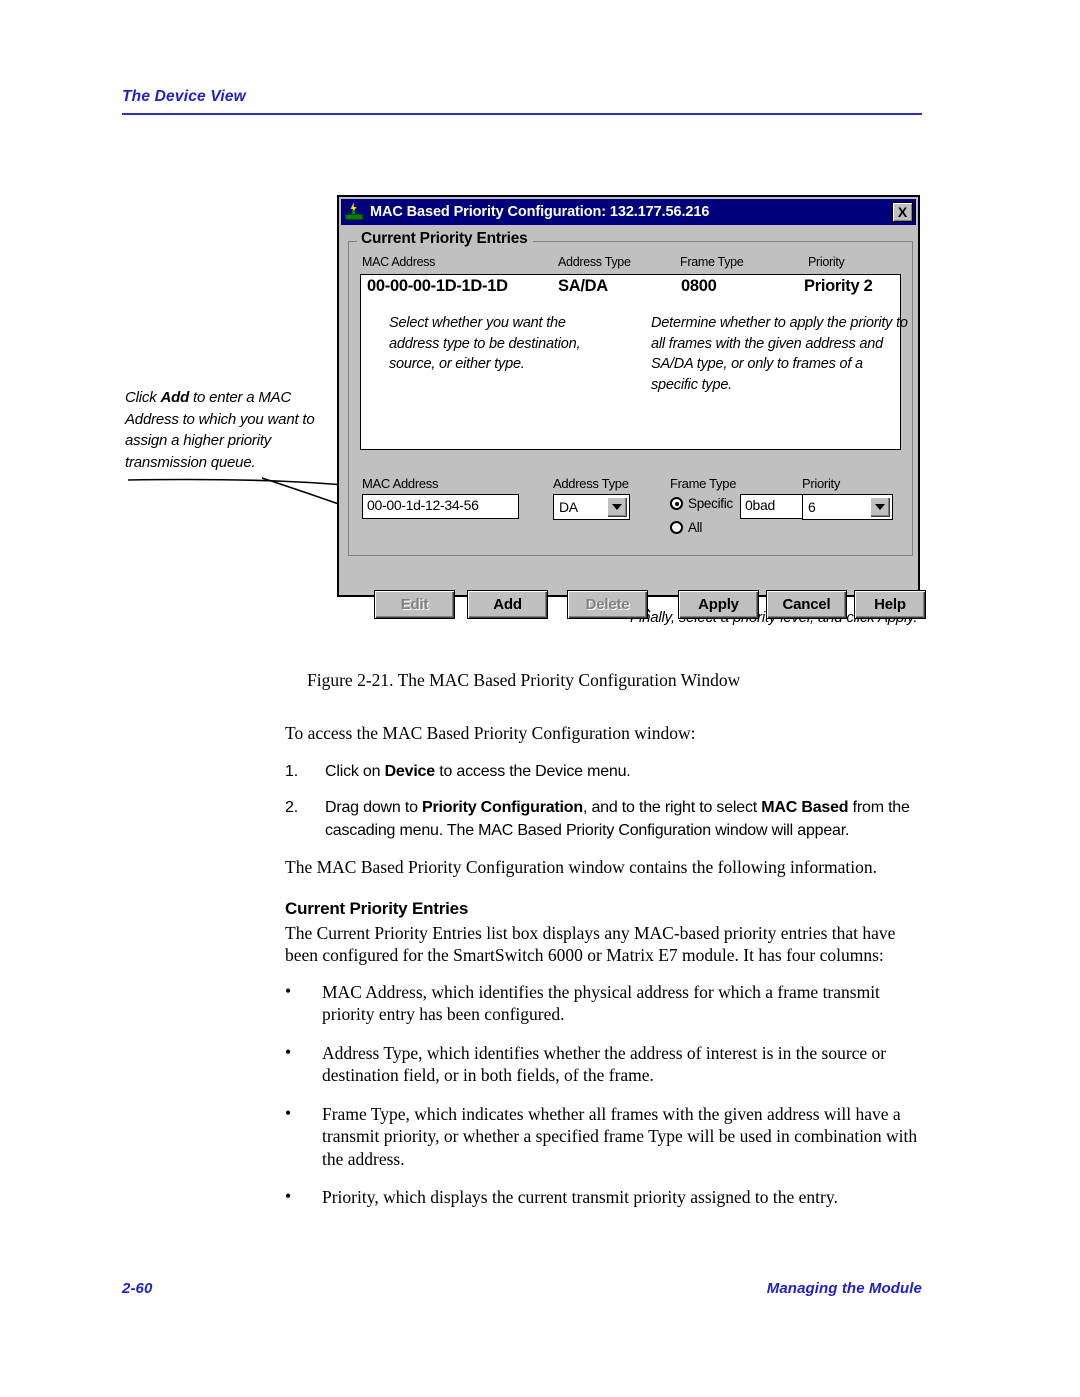 This screenshot has width=1080, height=1397. I want to click on page-footer: 2-60 Managing the Module, so click(522, 1288).